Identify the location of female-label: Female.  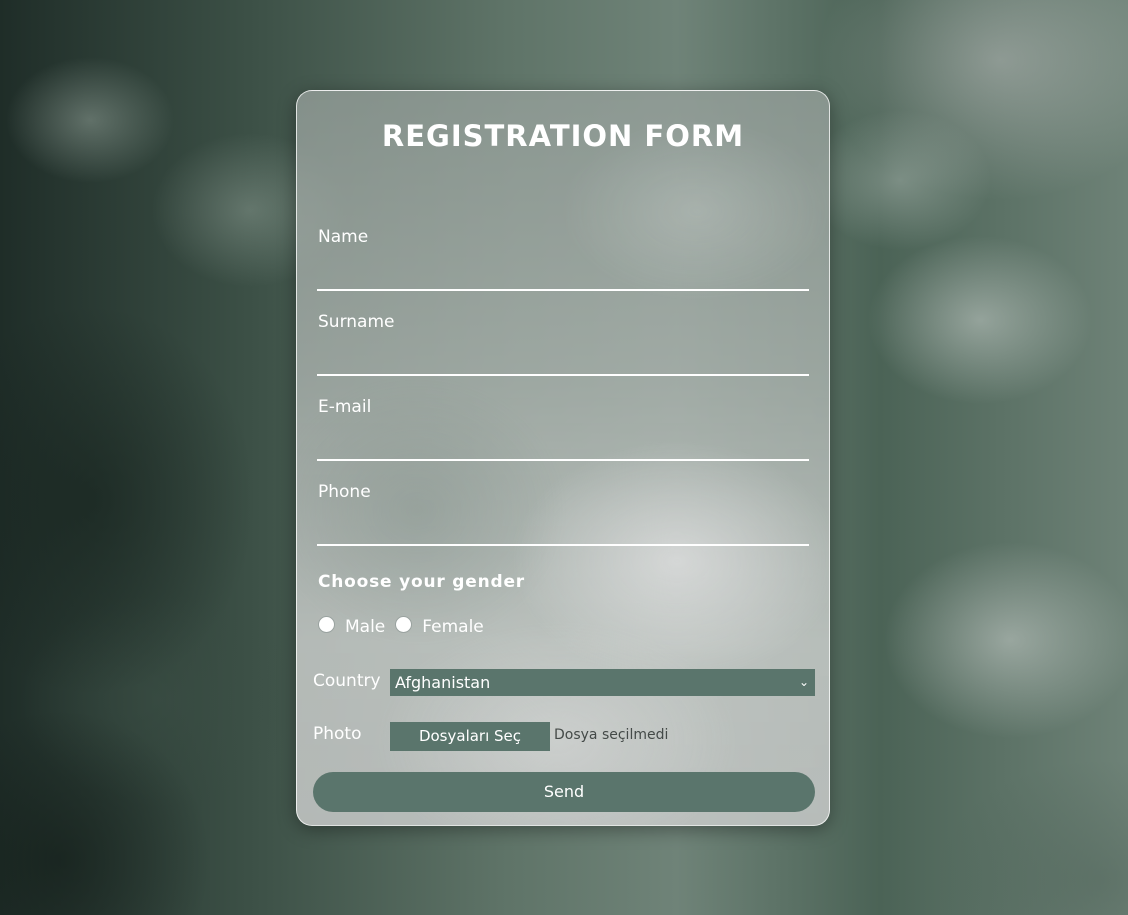
(452, 627).